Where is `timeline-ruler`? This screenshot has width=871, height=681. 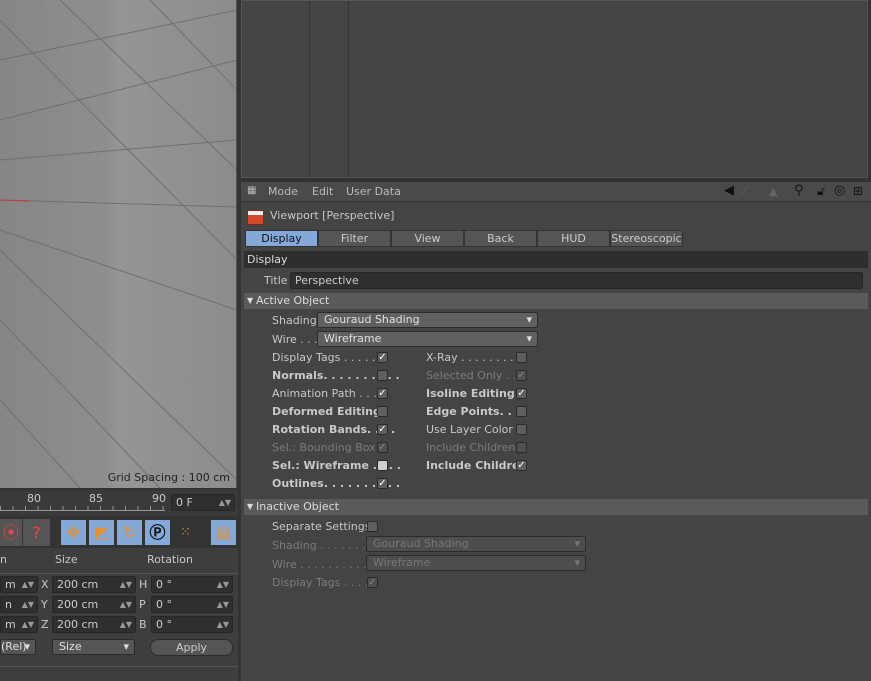 timeline-ruler is located at coordinates (82, 508).